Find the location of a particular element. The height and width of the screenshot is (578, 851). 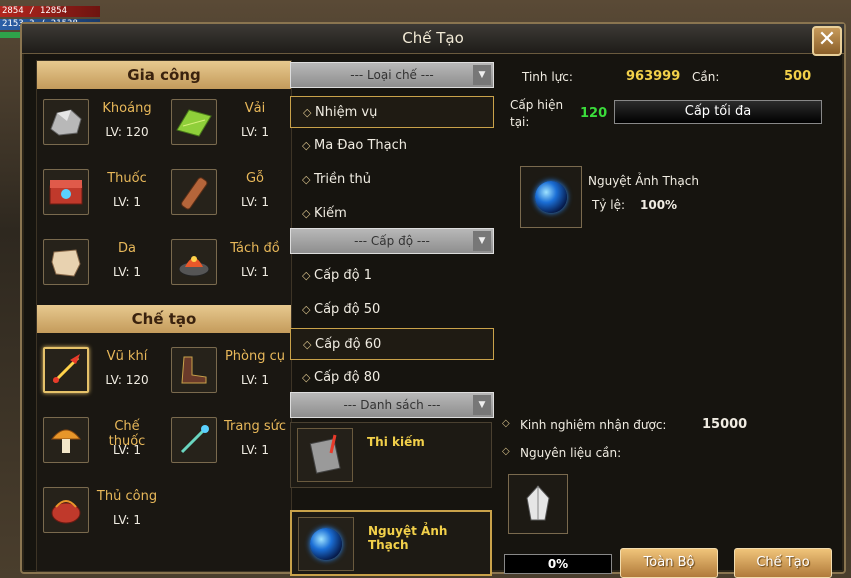

recipe-thi-kiem: Thi kiếm is located at coordinates (391, 455).